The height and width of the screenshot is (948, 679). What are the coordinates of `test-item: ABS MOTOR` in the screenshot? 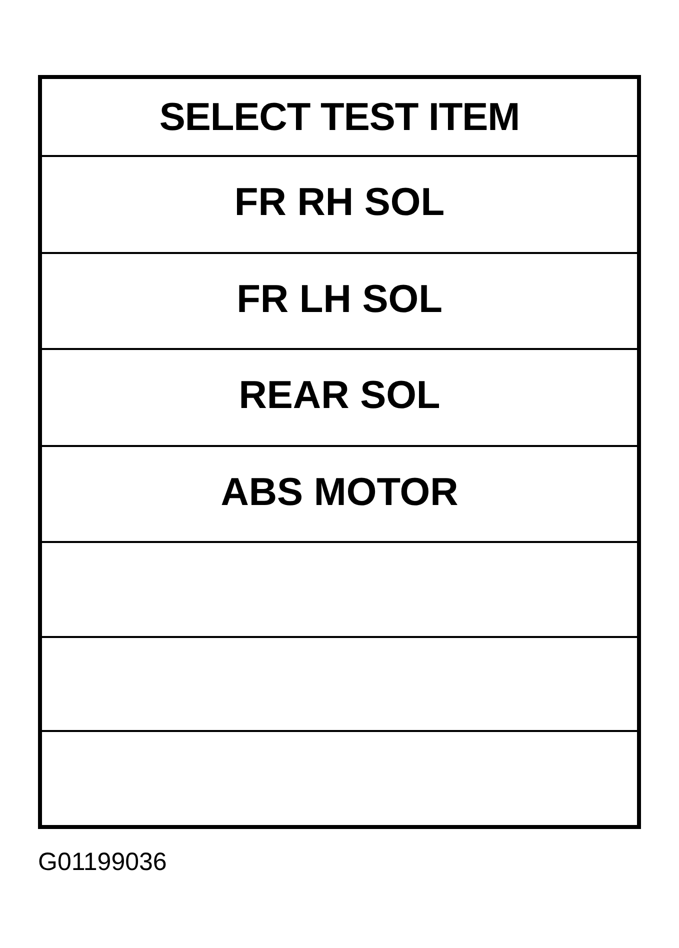 It's located at (339, 493).